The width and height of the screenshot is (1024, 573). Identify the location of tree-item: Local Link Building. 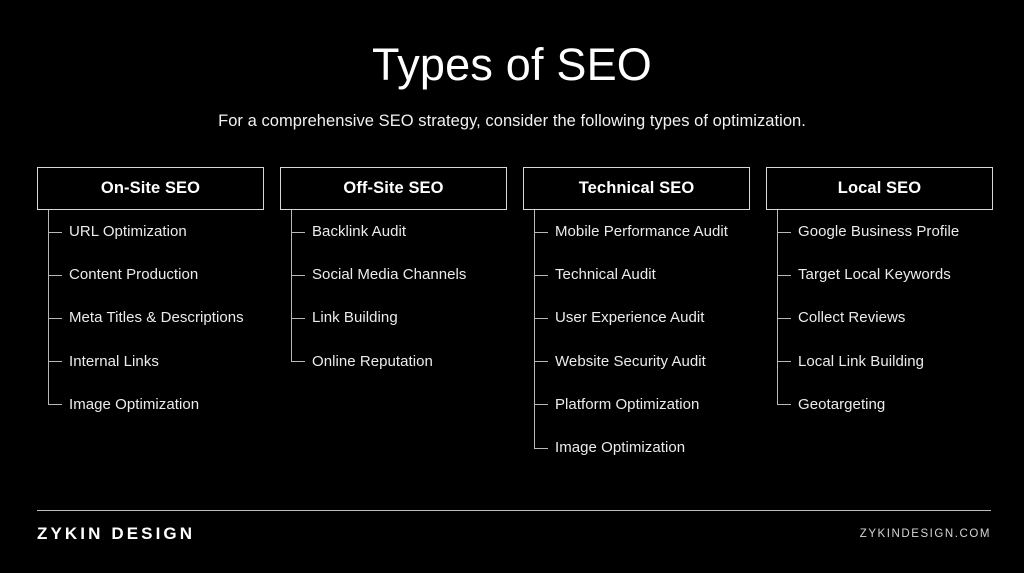
(879, 361).